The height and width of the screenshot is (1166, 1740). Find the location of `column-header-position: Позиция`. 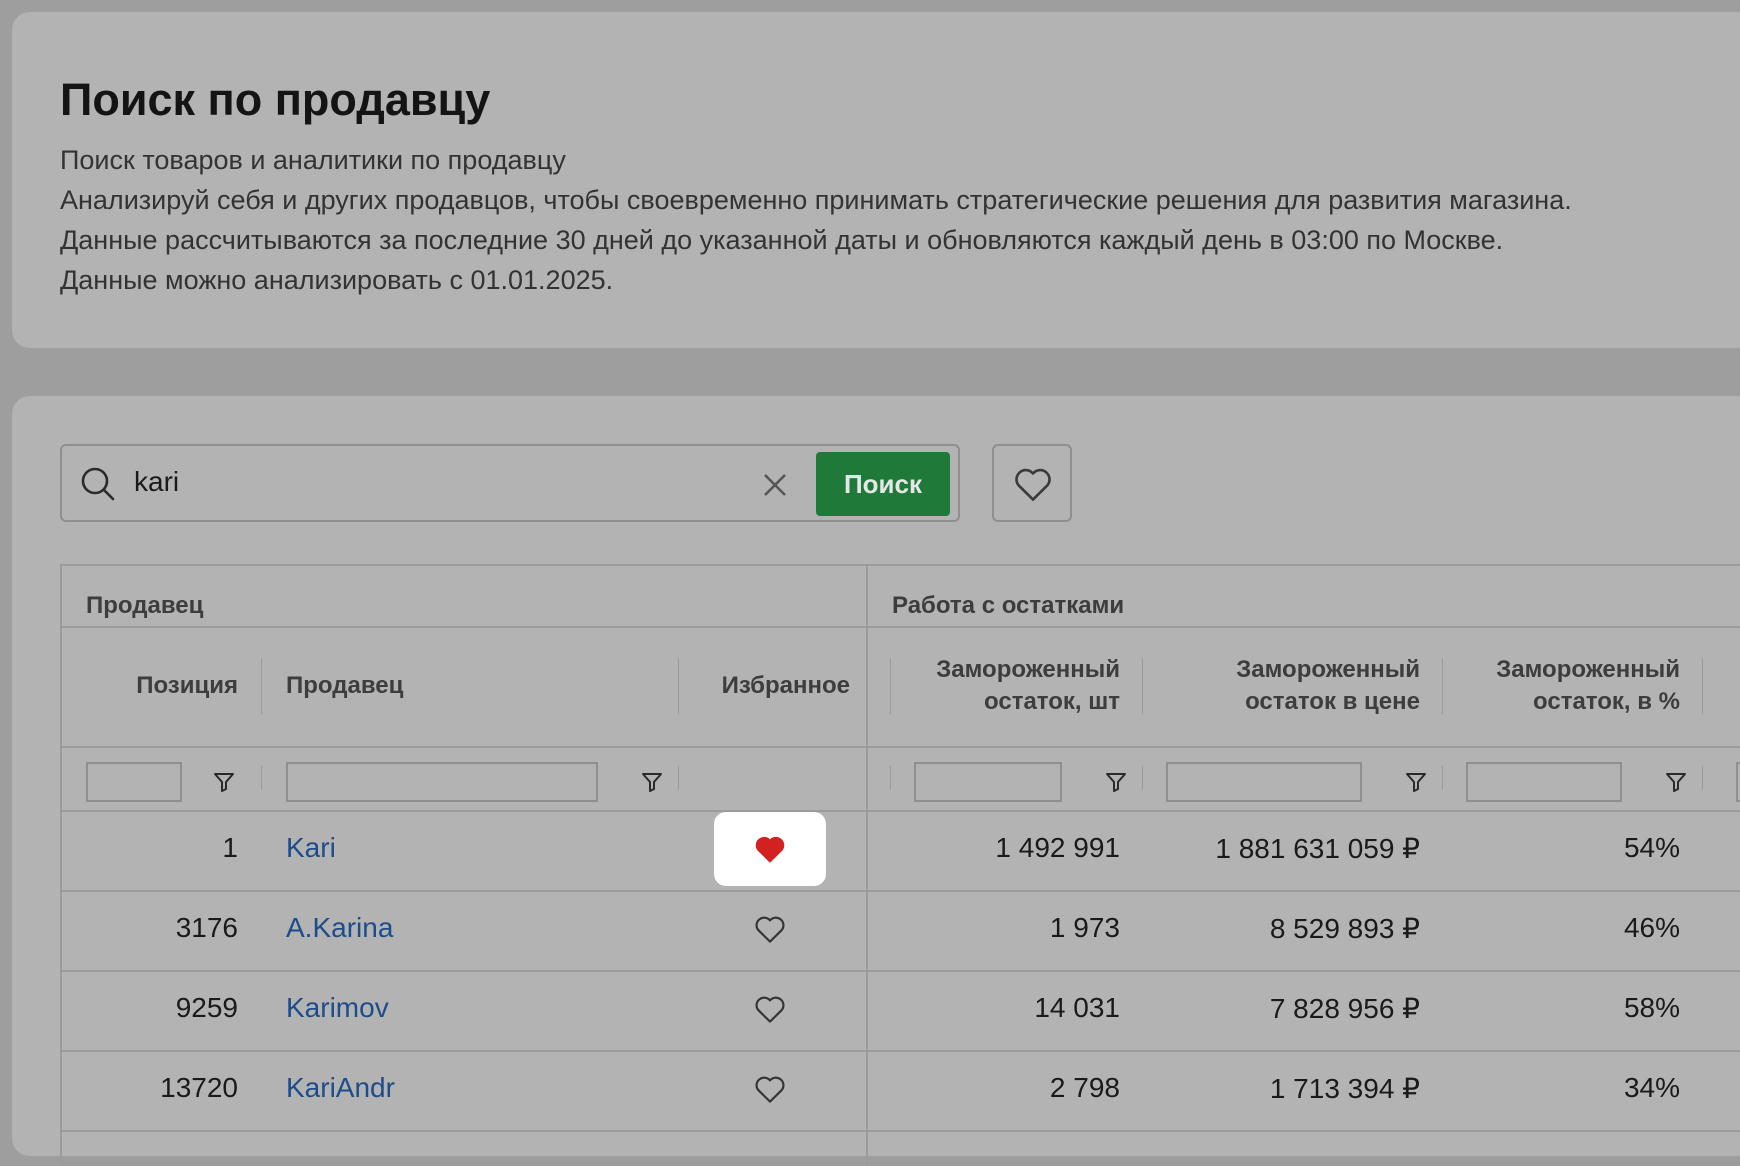

column-header-position: Позиция is located at coordinates (160, 686).